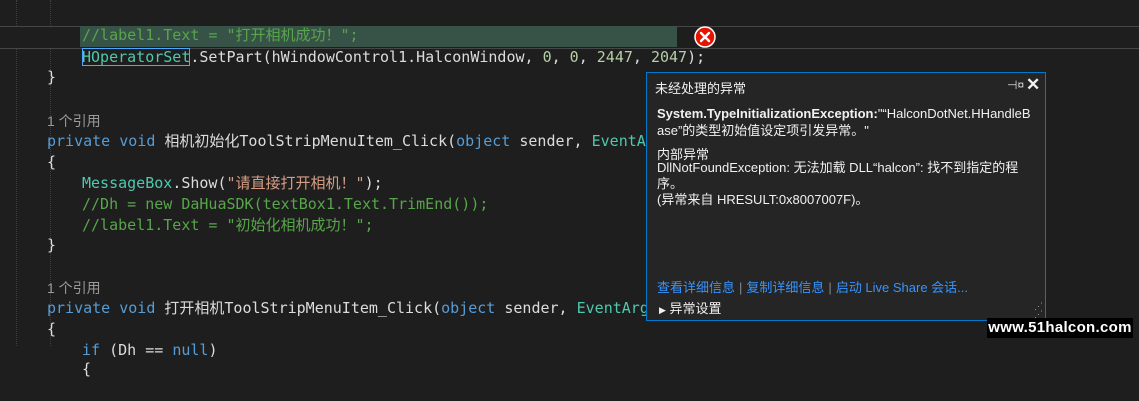 The image size is (1139, 401). Describe the element at coordinates (705, 37) in the screenshot. I see `error-icon` at that location.